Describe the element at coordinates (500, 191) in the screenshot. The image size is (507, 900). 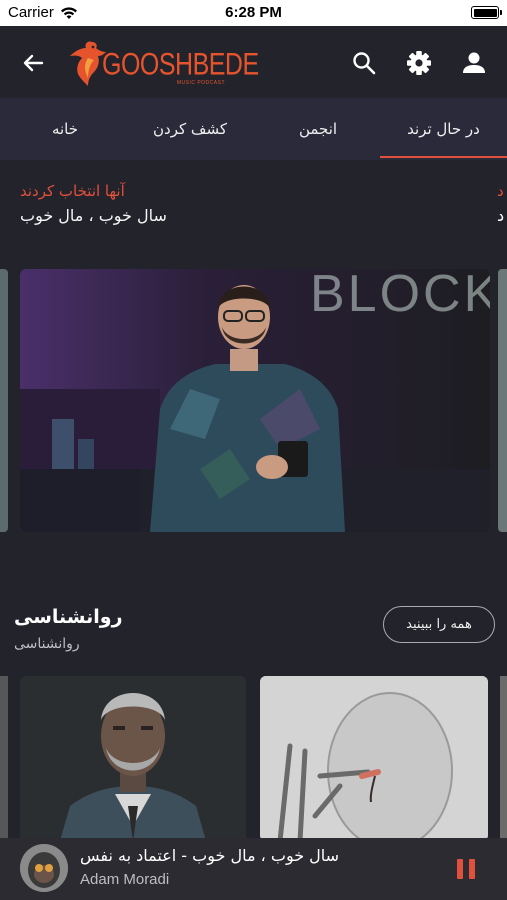
I see `next-title: د` at that location.